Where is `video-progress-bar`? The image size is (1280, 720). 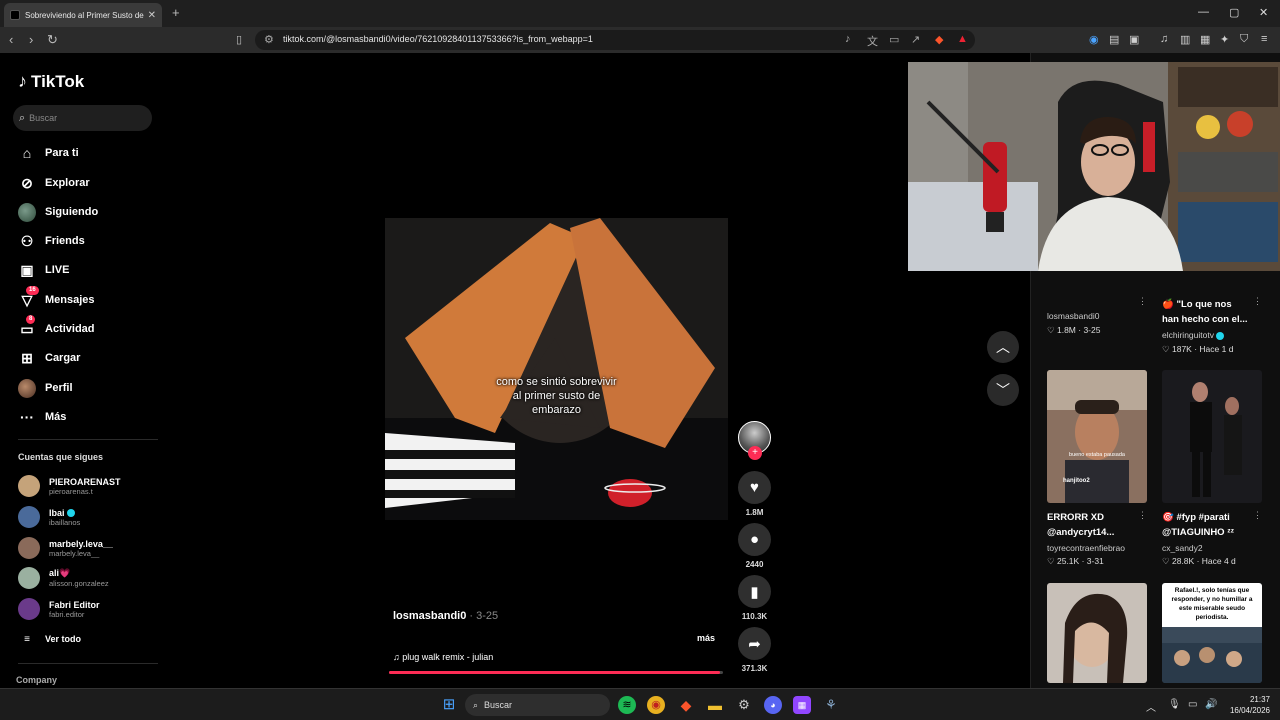 video-progress-bar is located at coordinates (556, 672).